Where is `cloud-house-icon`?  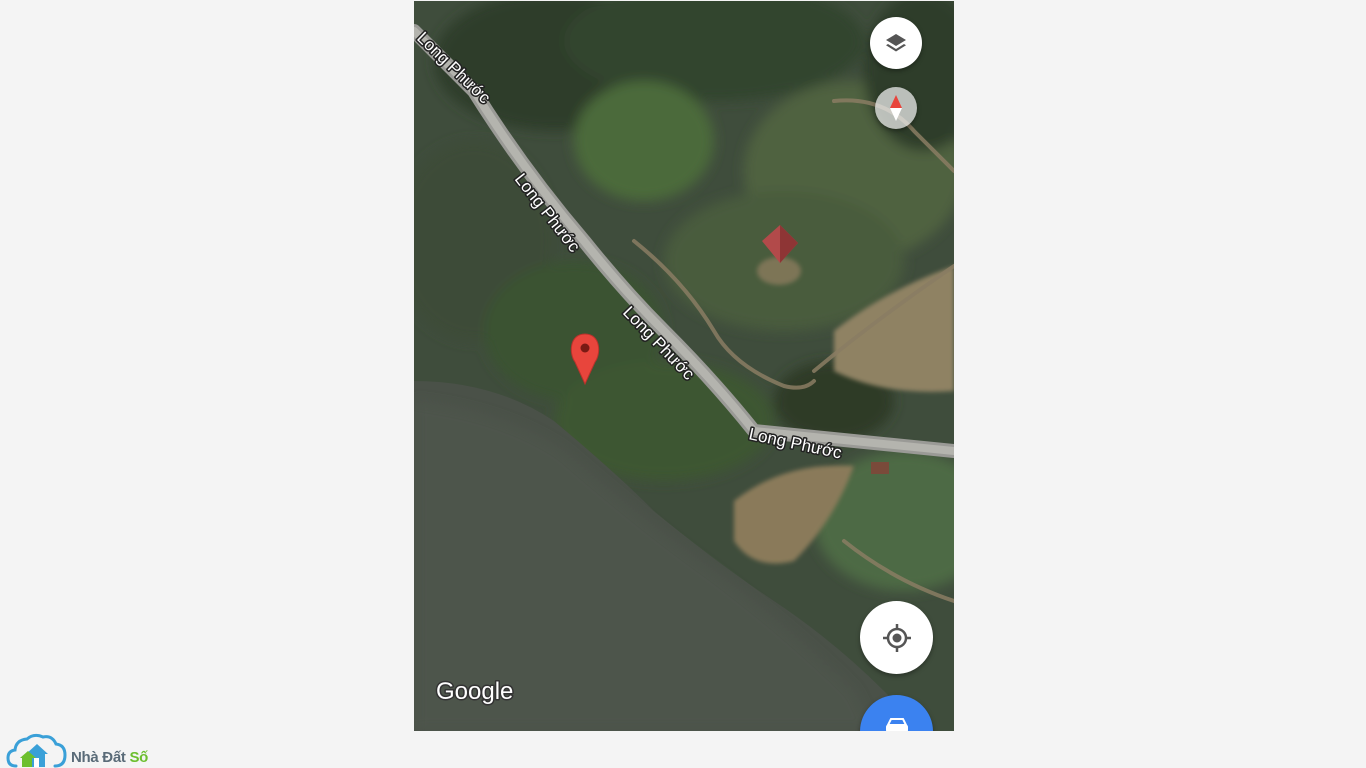
cloud-house-icon is located at coordinates (36, 750).